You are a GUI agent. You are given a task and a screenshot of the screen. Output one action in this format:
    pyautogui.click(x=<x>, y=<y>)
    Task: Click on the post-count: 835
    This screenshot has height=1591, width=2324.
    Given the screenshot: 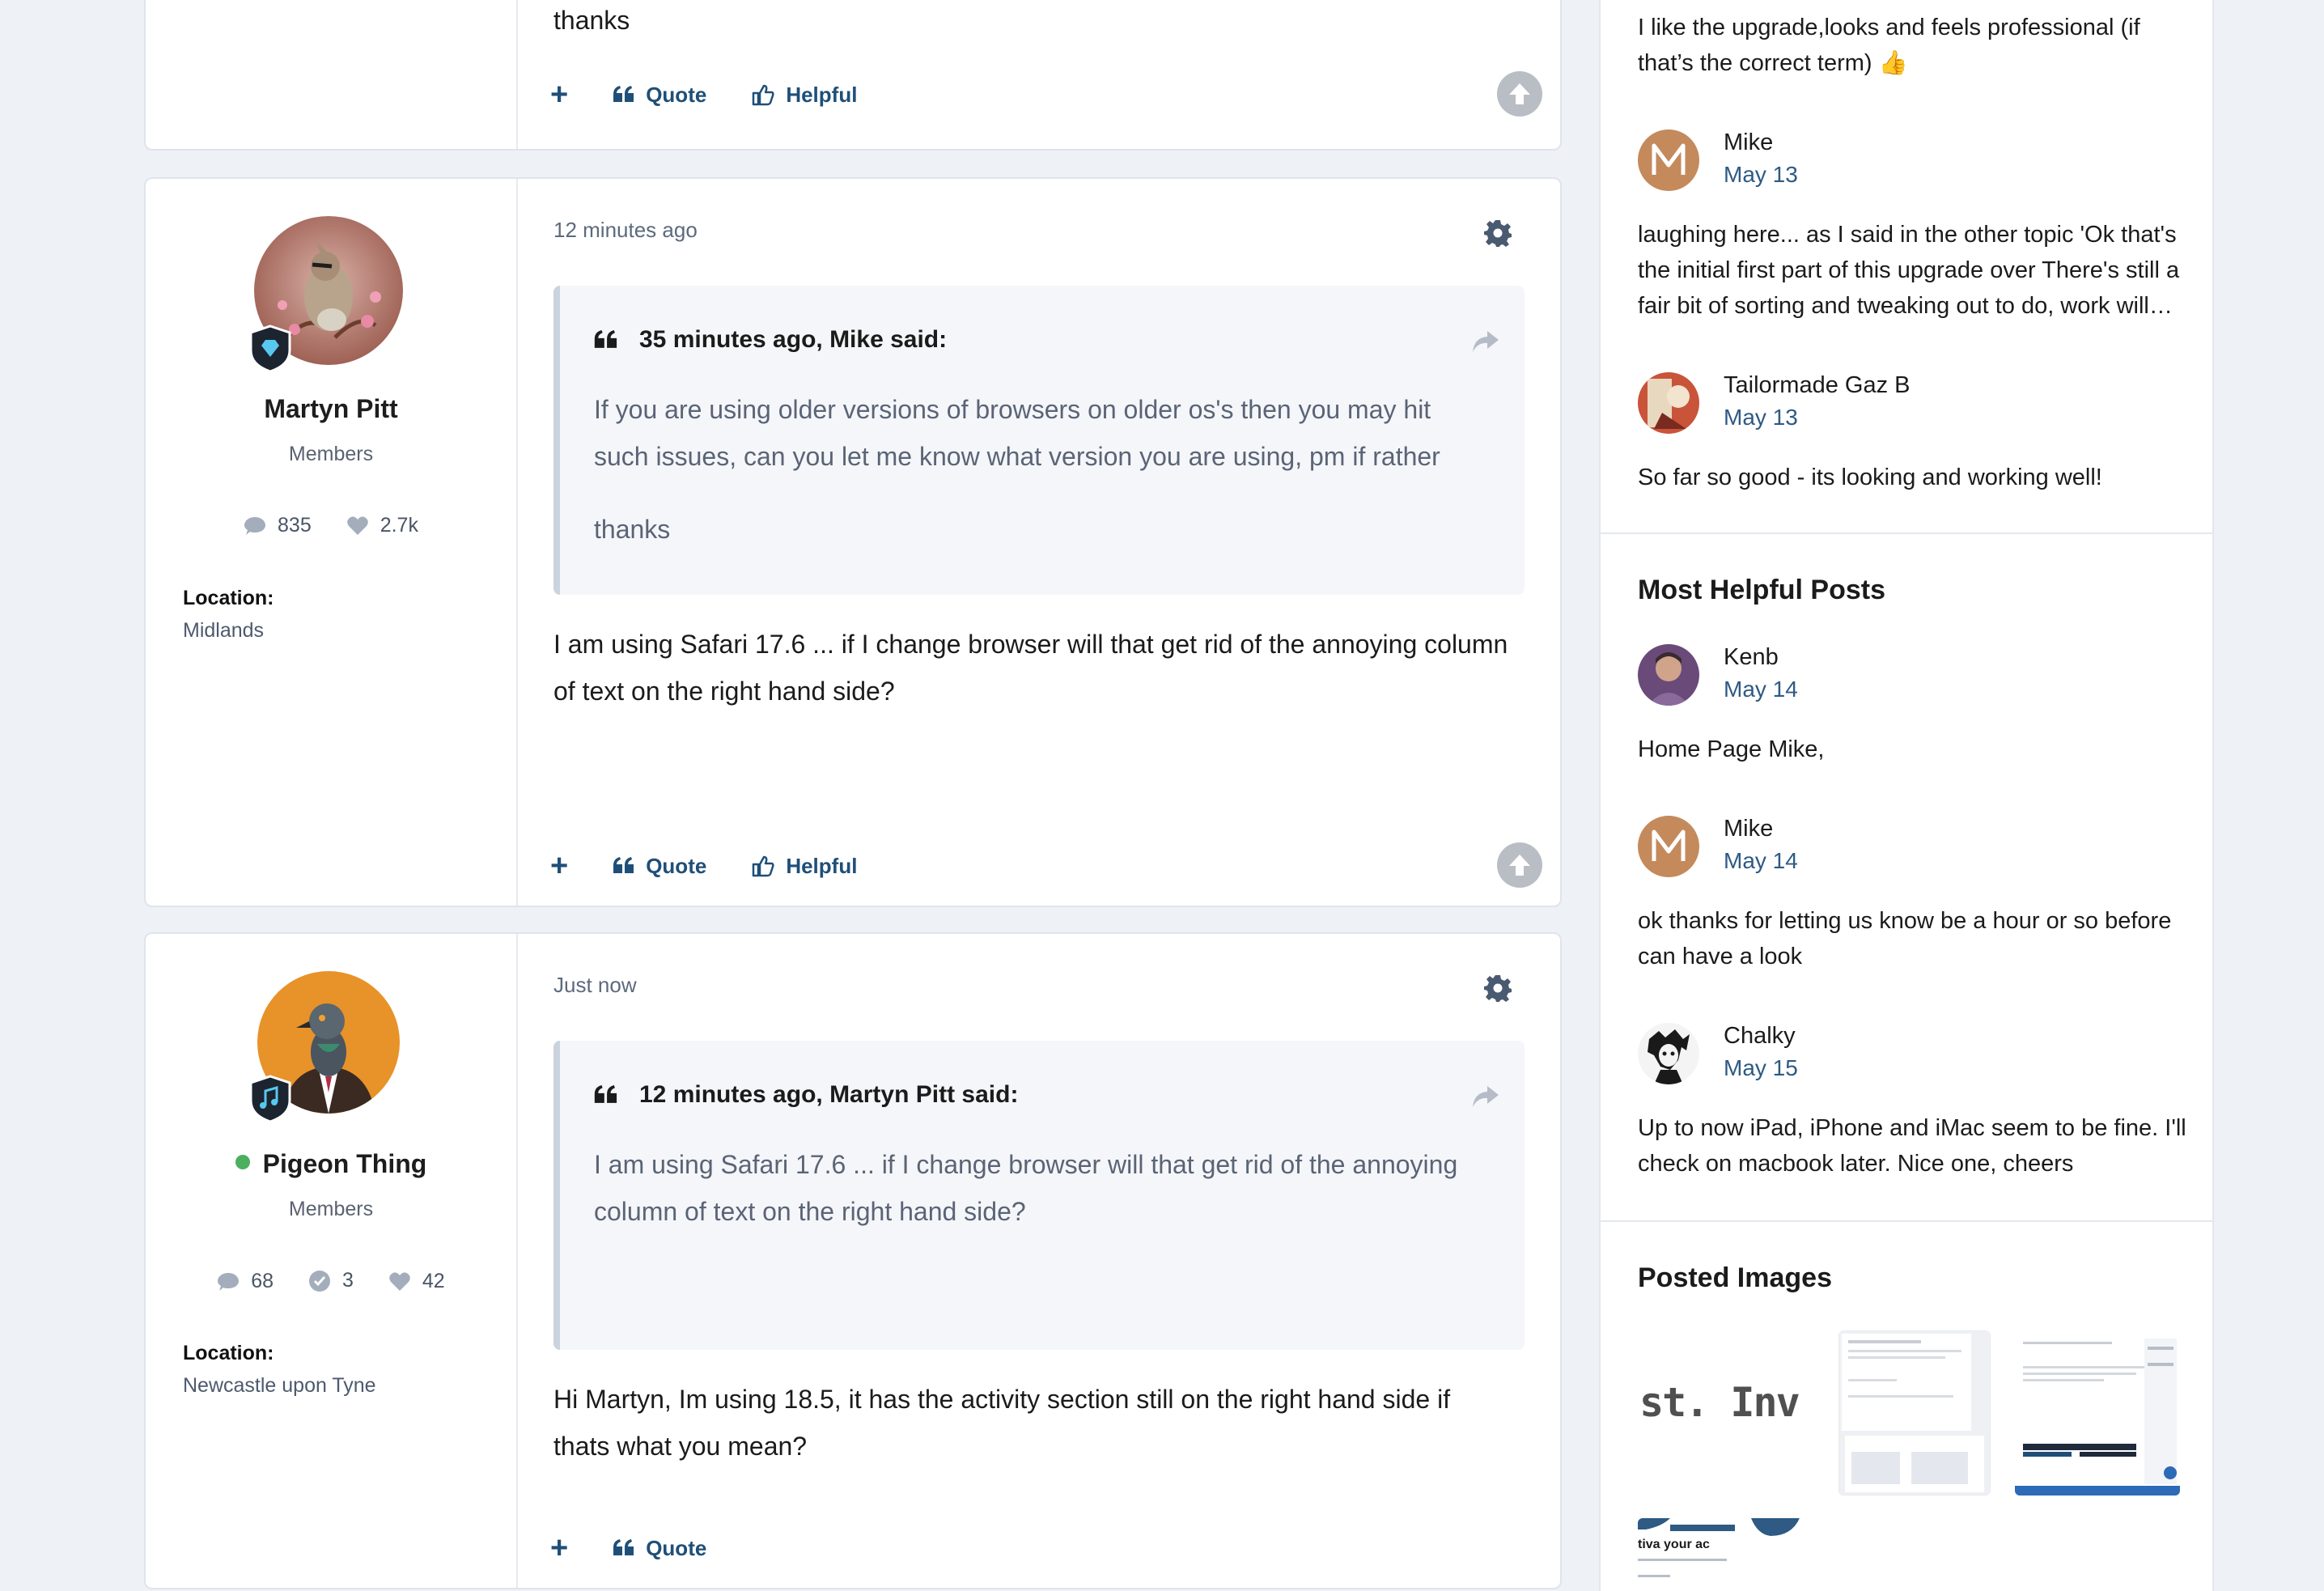 What is the action you would take?
    pyautogui.click(x=278, y=525)
    